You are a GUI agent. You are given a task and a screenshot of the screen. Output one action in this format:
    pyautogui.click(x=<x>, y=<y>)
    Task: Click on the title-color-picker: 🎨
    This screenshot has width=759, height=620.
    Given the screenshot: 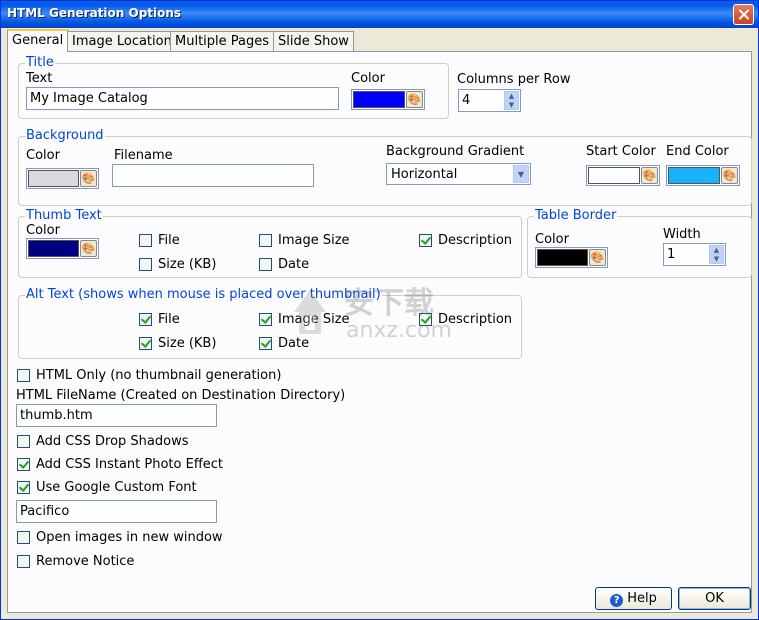 What is the action you would take?
    pyautogui.click(x=388, y=99)
    